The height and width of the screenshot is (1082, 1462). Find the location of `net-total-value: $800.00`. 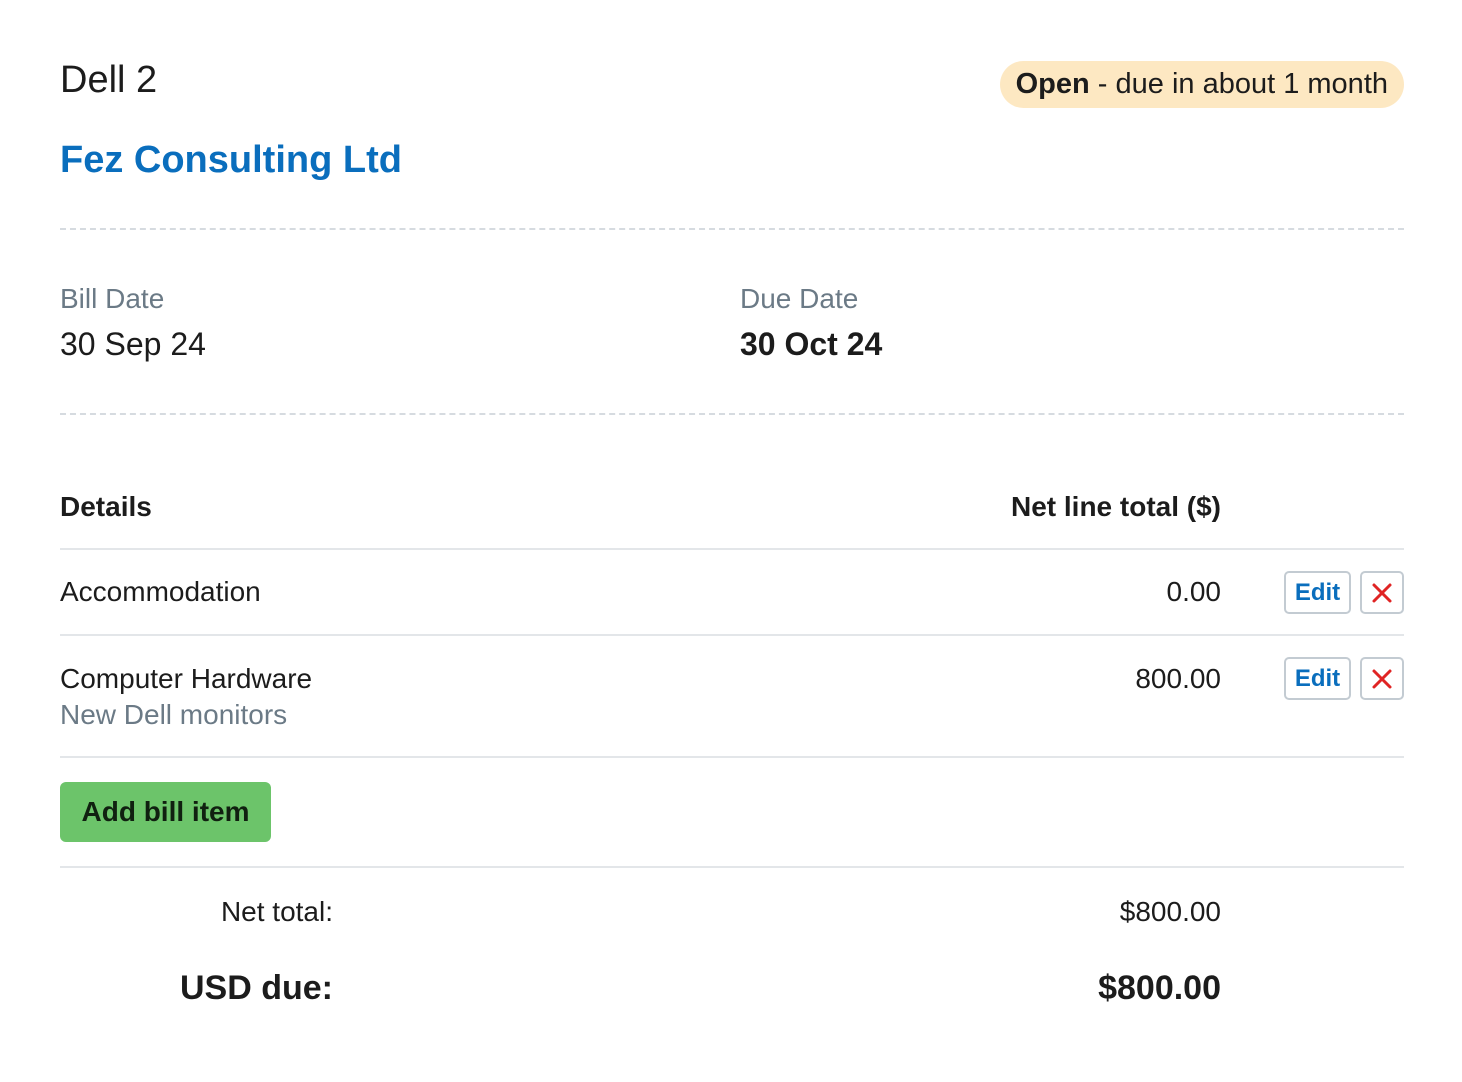

net-total-value: $800.00 is located at coordinates (1170, 911).